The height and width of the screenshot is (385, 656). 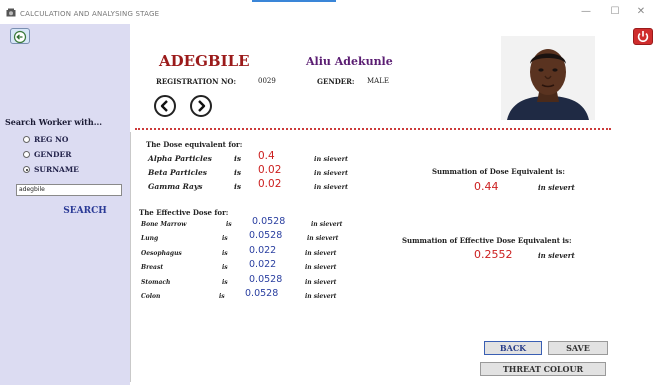 I want to click on dose-row-label: Alpha Particles, so click(x=180, y=158).